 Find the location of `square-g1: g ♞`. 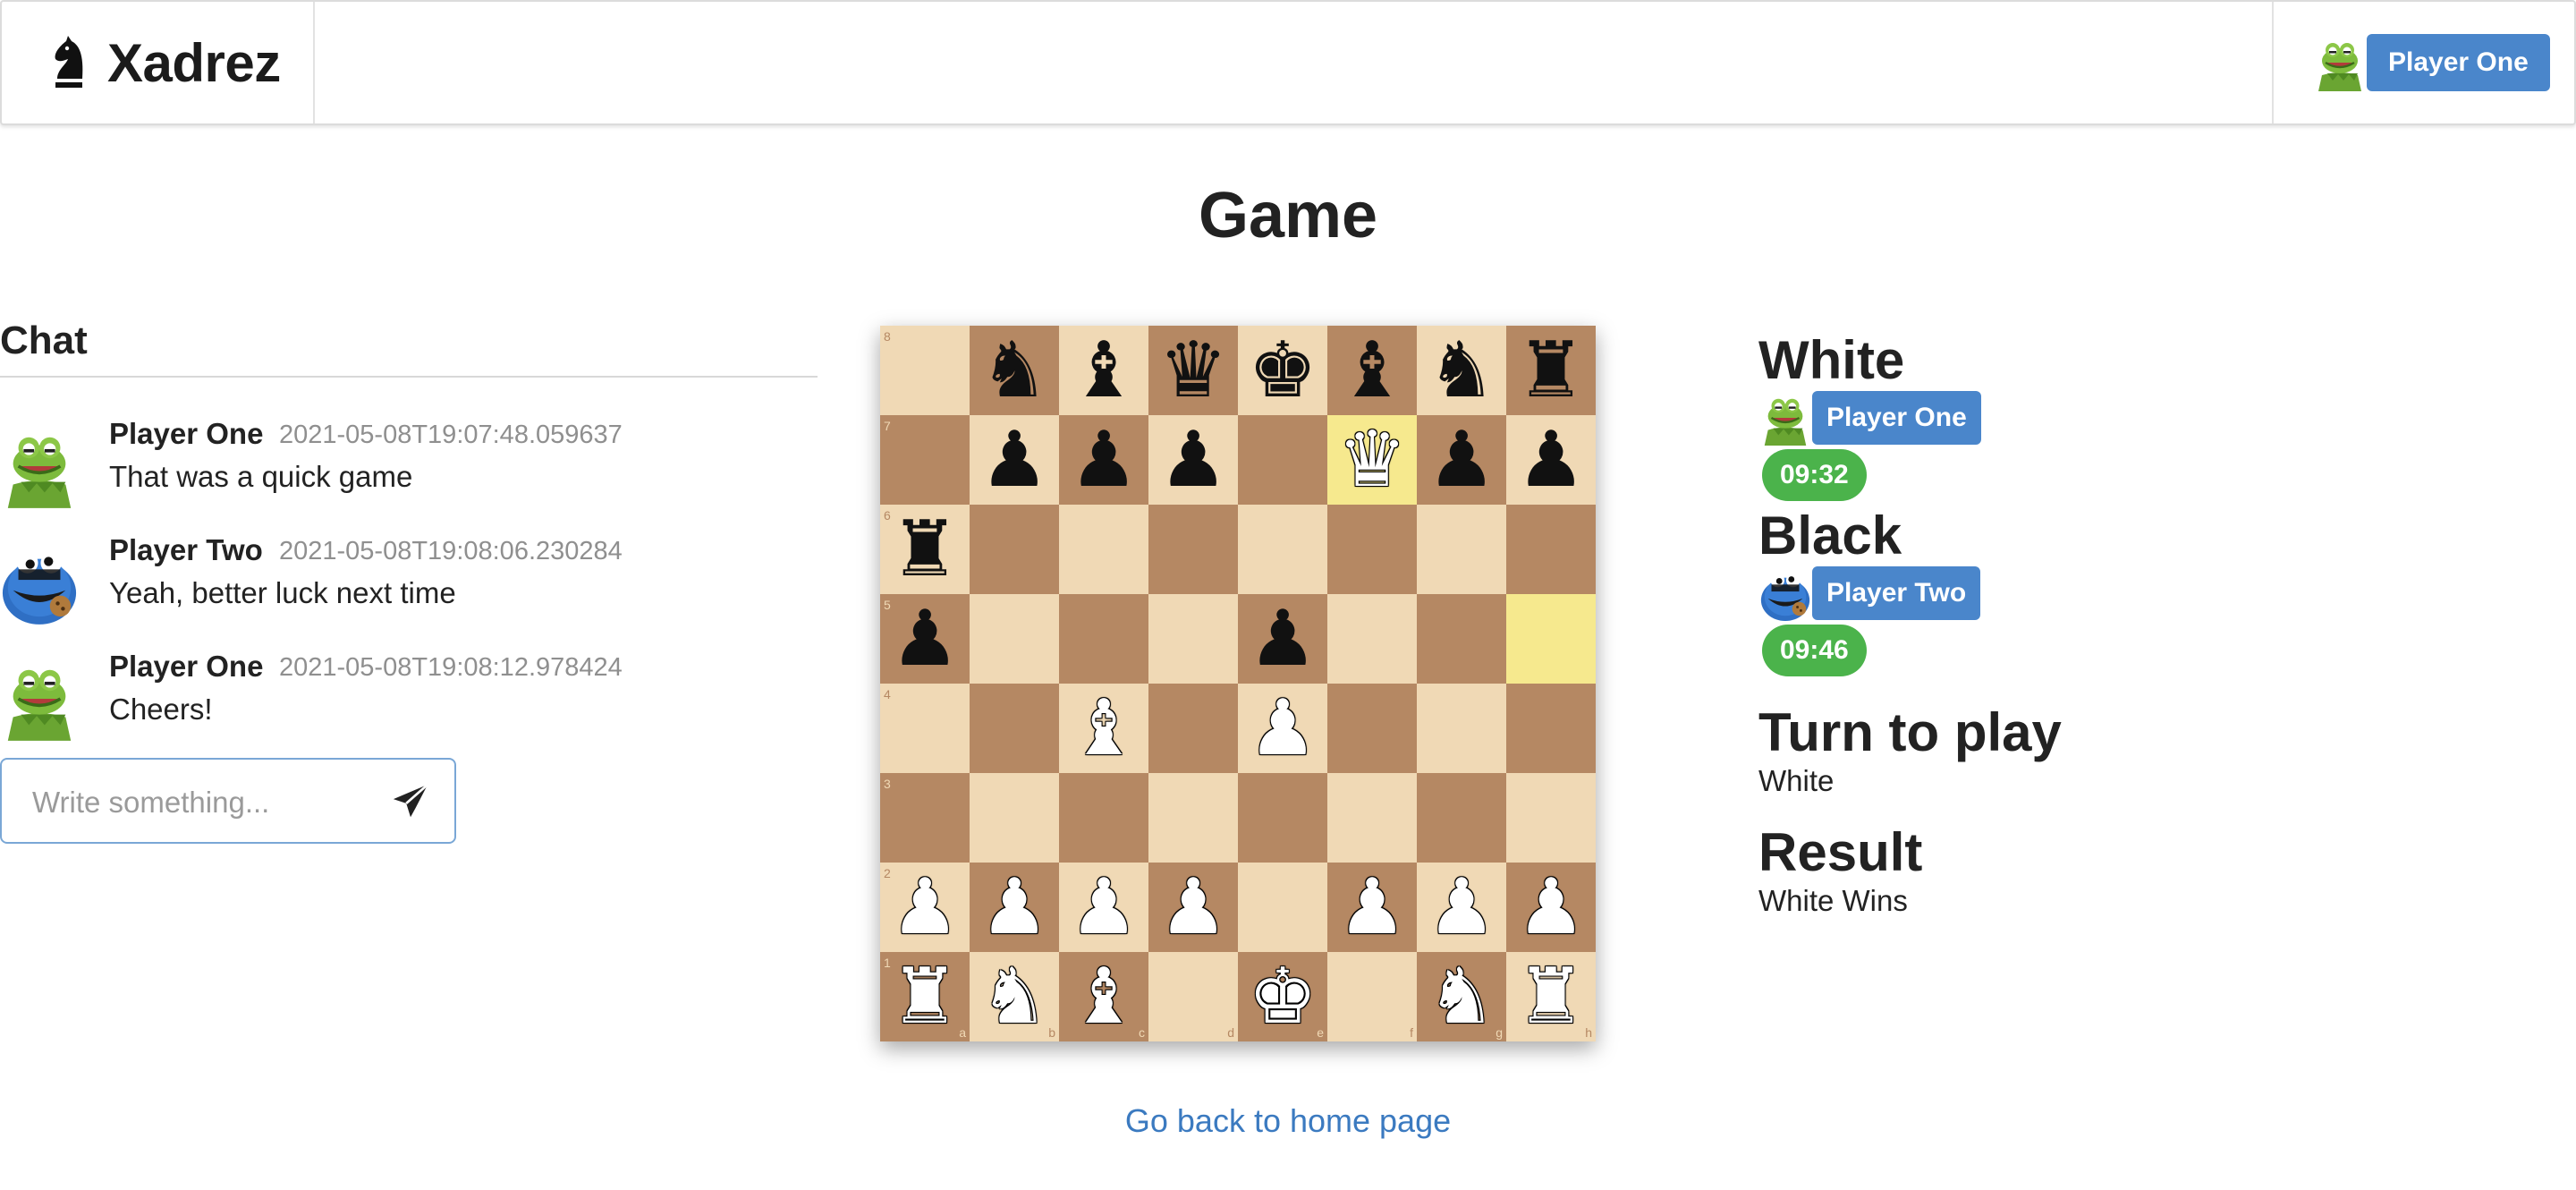

square-g1: g ♞ is located at coordinates (1461, 996).